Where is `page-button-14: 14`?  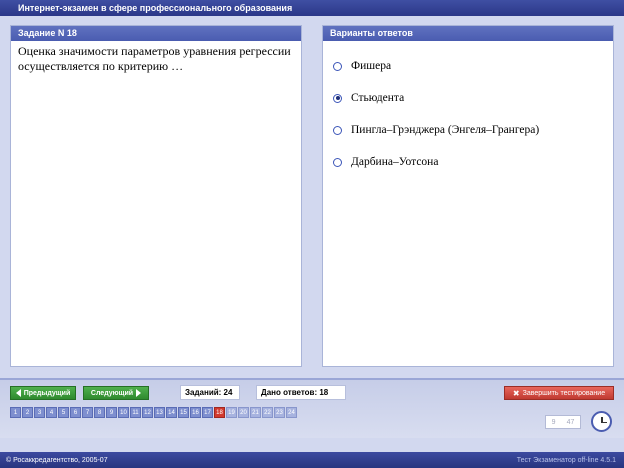
page-button-14: 14 is located at coordinates (171, 412).